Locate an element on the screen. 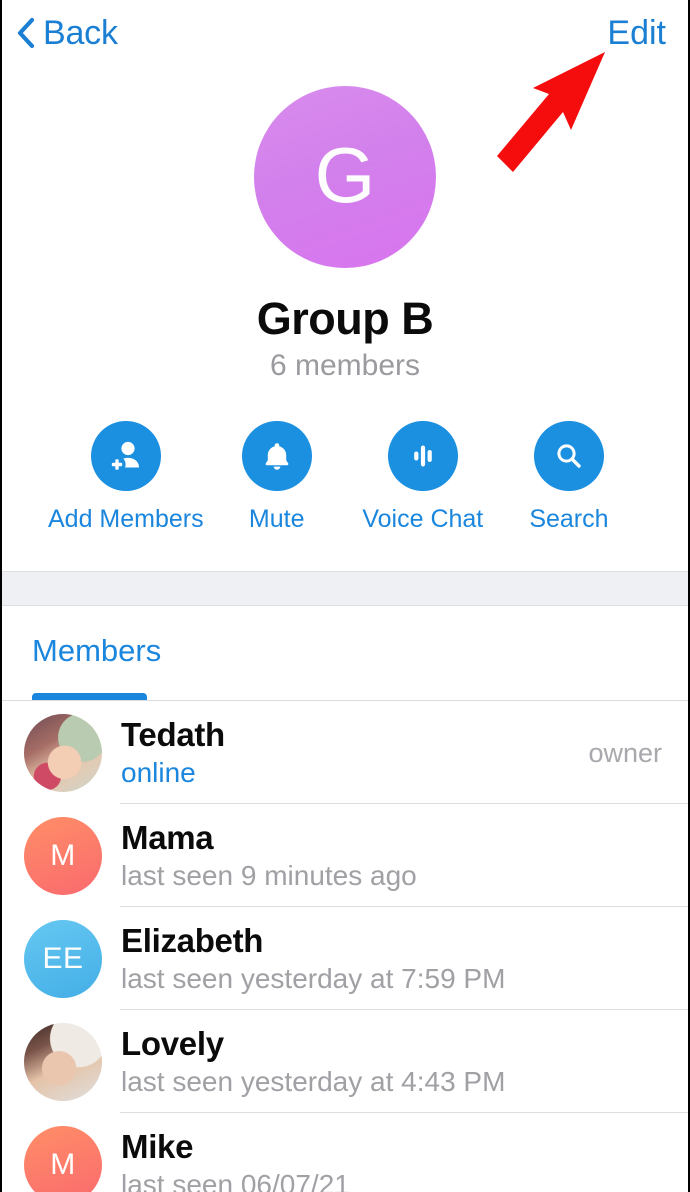 Image resolution: width=690 pixels, height=1192 pixels. group-avatar-letter: G is located at coordinates (345, 175).